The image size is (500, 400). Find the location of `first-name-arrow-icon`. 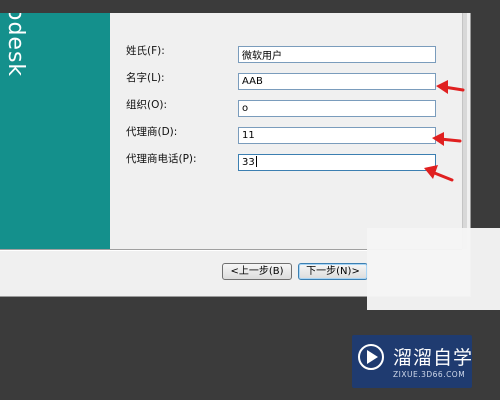

first-name-arrow-icon is located at coordinates (450, 87).